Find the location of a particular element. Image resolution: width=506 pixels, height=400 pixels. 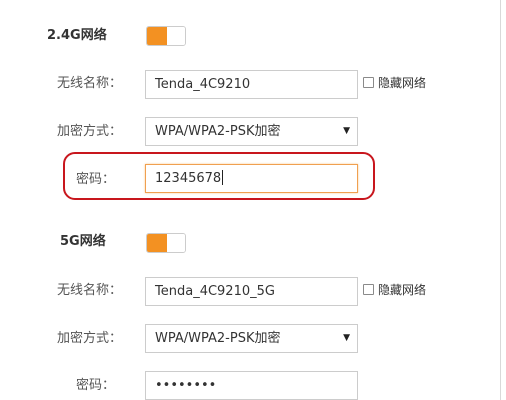

section-title-5g: 5G网络 is located at coordinates (83, 241).